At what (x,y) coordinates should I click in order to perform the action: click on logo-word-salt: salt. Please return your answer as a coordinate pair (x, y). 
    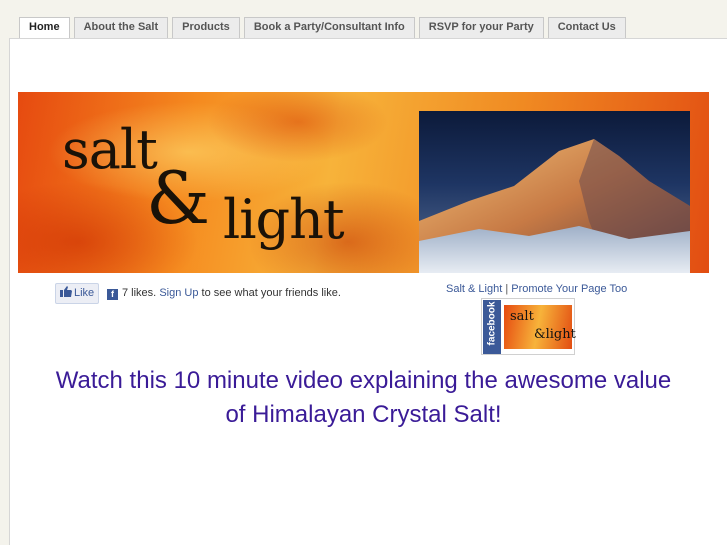
    Looking at the image, I should click on (110, 149).